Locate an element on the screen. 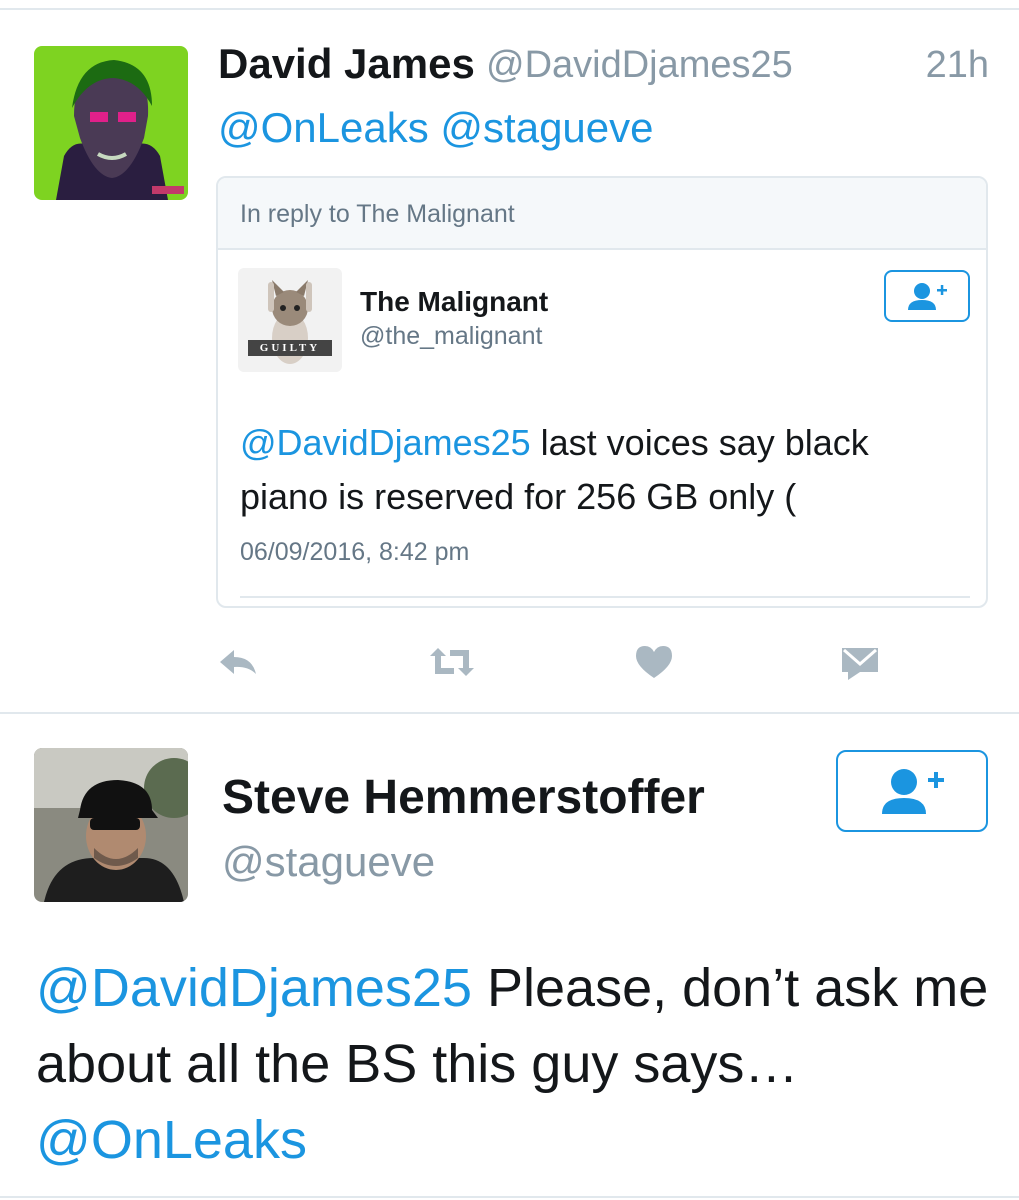 This screenshot has width=1019, height=1200. top-divider is located at coordinates (509, 9).